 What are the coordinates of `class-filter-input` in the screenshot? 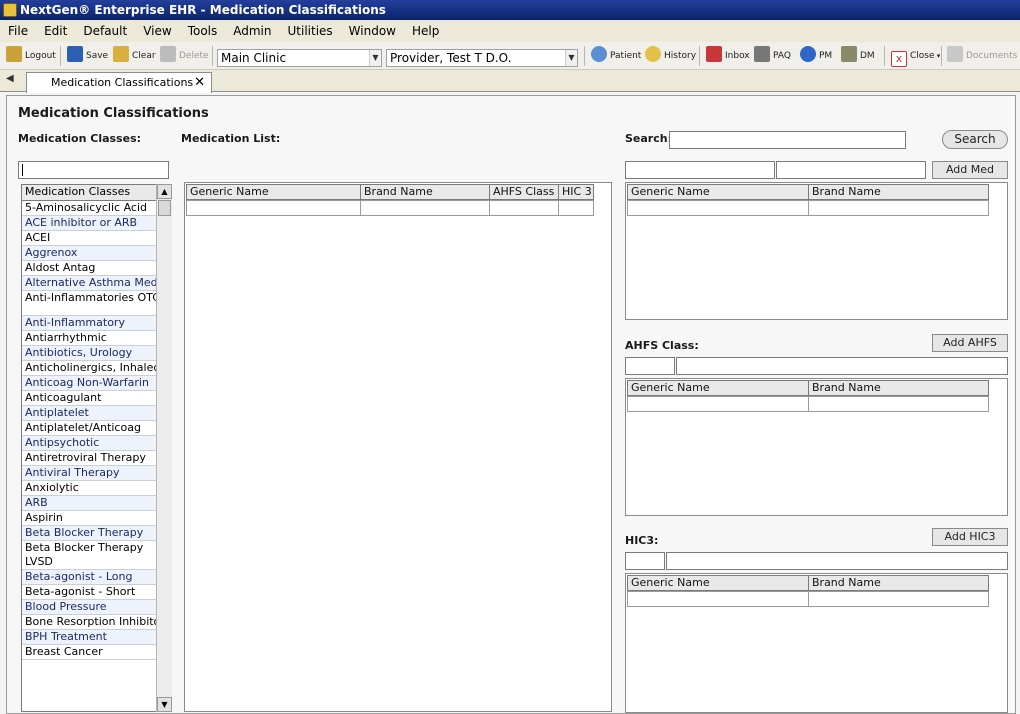 It's located at (93, 170).